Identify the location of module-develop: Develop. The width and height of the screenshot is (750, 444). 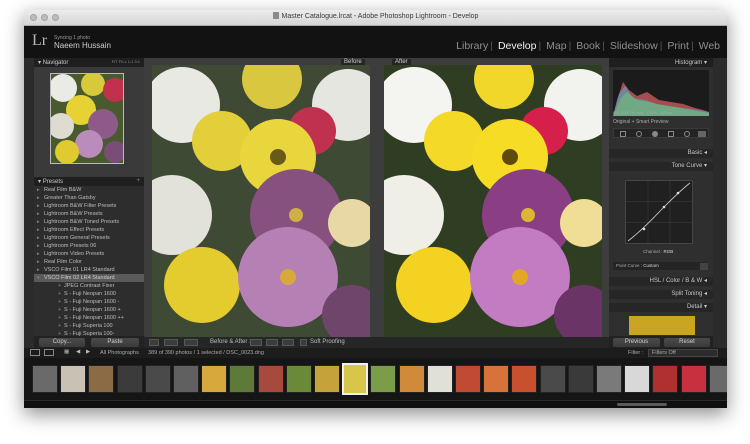
(517, 46).